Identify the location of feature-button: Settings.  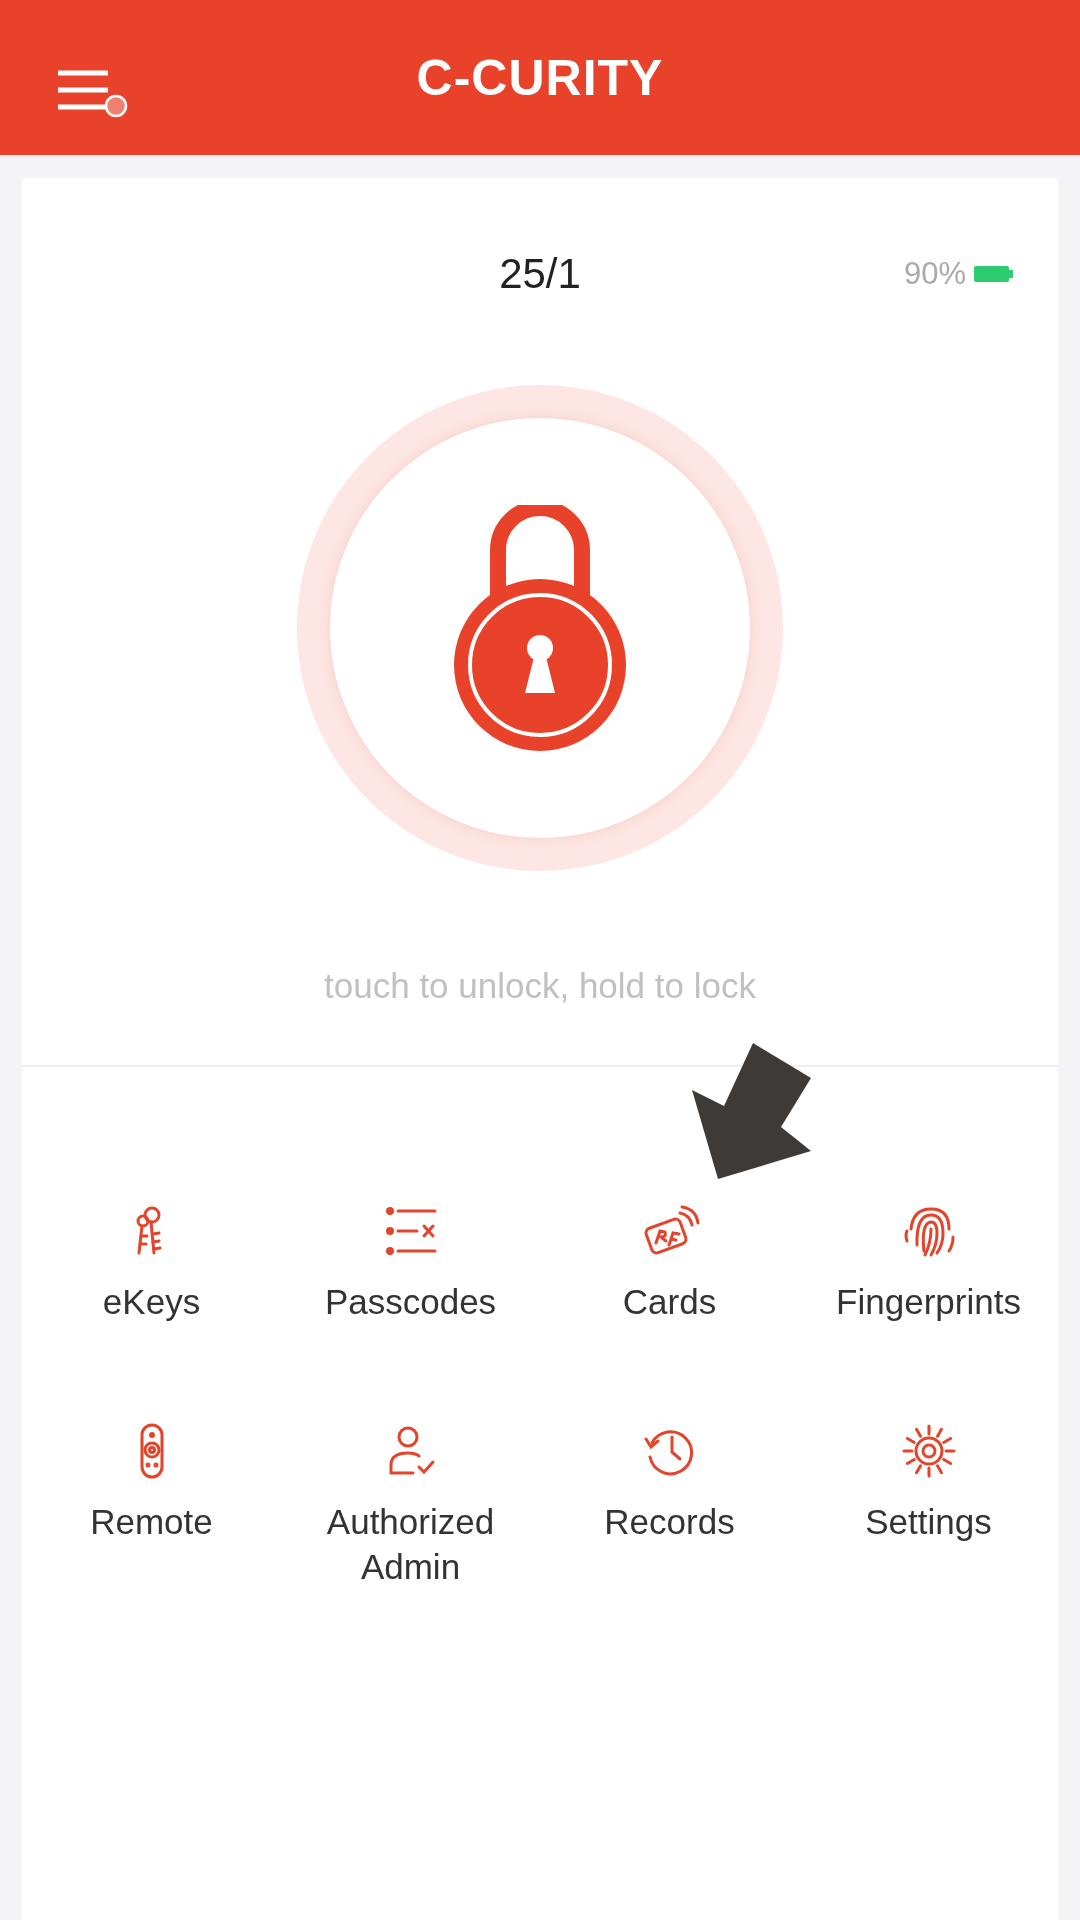
(928, 1489).